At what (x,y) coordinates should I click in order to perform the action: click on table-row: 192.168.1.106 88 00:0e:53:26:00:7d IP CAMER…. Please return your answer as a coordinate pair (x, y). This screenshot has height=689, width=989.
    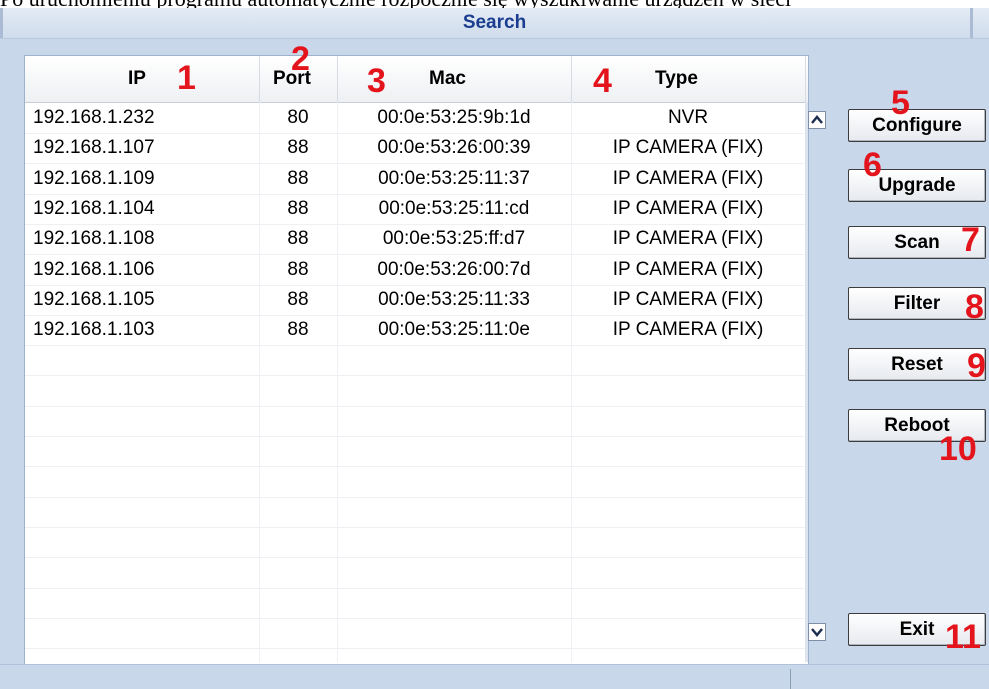
    Looking at the image, I should click on (416, 270).